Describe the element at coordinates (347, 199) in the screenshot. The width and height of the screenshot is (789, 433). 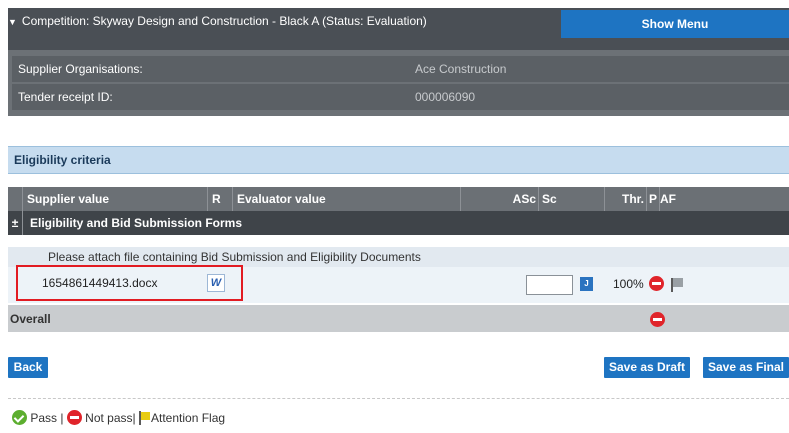
I see `col-evaluator-value: Evaluator value` at that location.